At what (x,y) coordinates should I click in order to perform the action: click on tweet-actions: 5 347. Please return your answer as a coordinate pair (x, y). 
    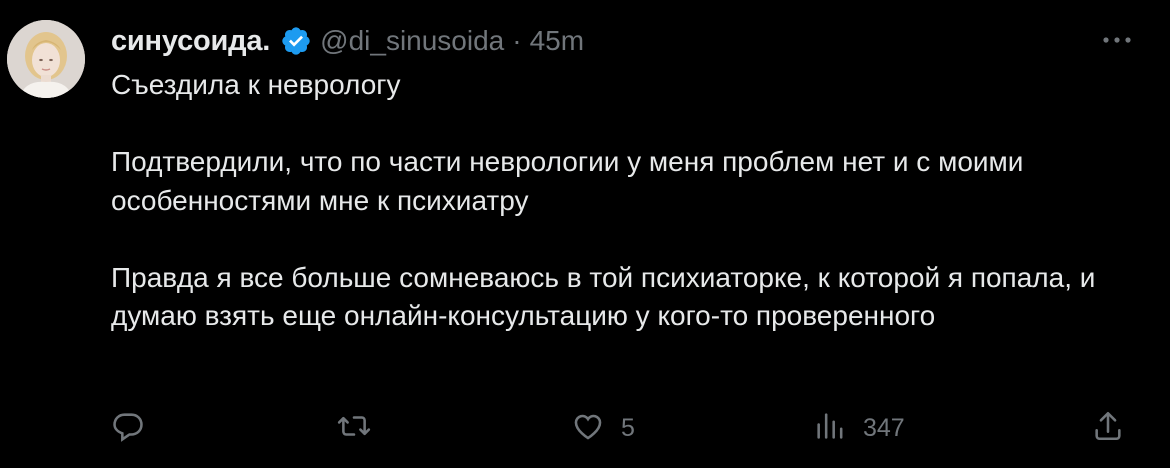
    Looking at the image, I should click on (621, 428).